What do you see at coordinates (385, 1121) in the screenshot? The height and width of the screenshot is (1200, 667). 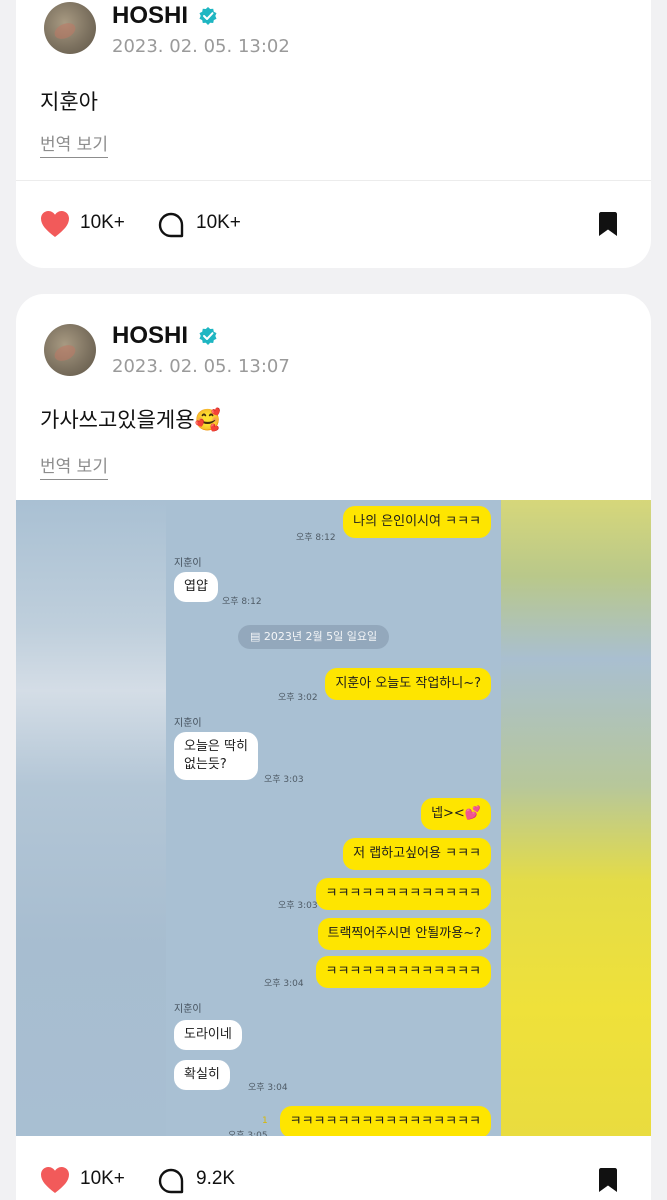 I see `chat-bubble-sent: ㅋㅋㅋㅋㅋㅋㅋㅋㅋㅋㅋㅋㅋㅋㅋㅋ` at bounding box center [385, 1121].